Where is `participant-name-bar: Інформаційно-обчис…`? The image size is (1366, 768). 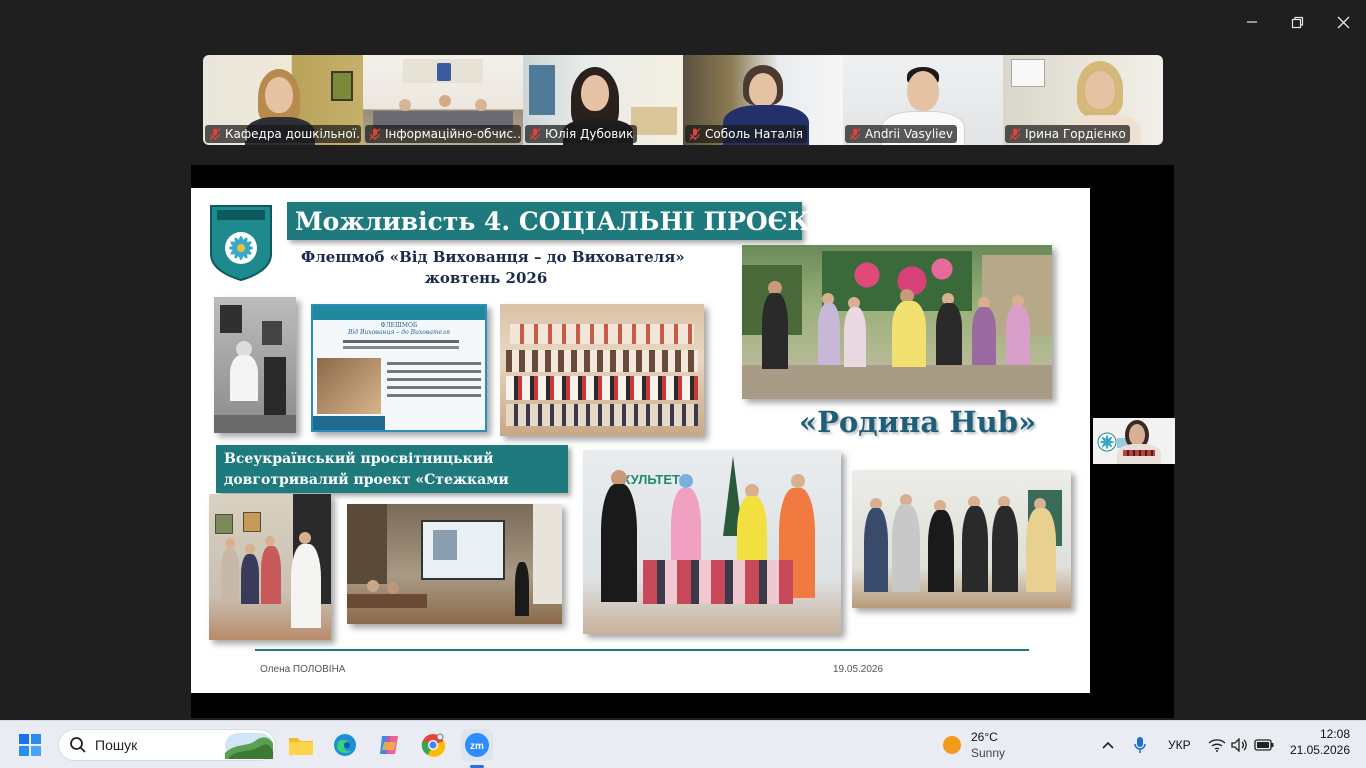 participant-name-bar: Інформаційно-обчис… is located at coordinates (443, 134).